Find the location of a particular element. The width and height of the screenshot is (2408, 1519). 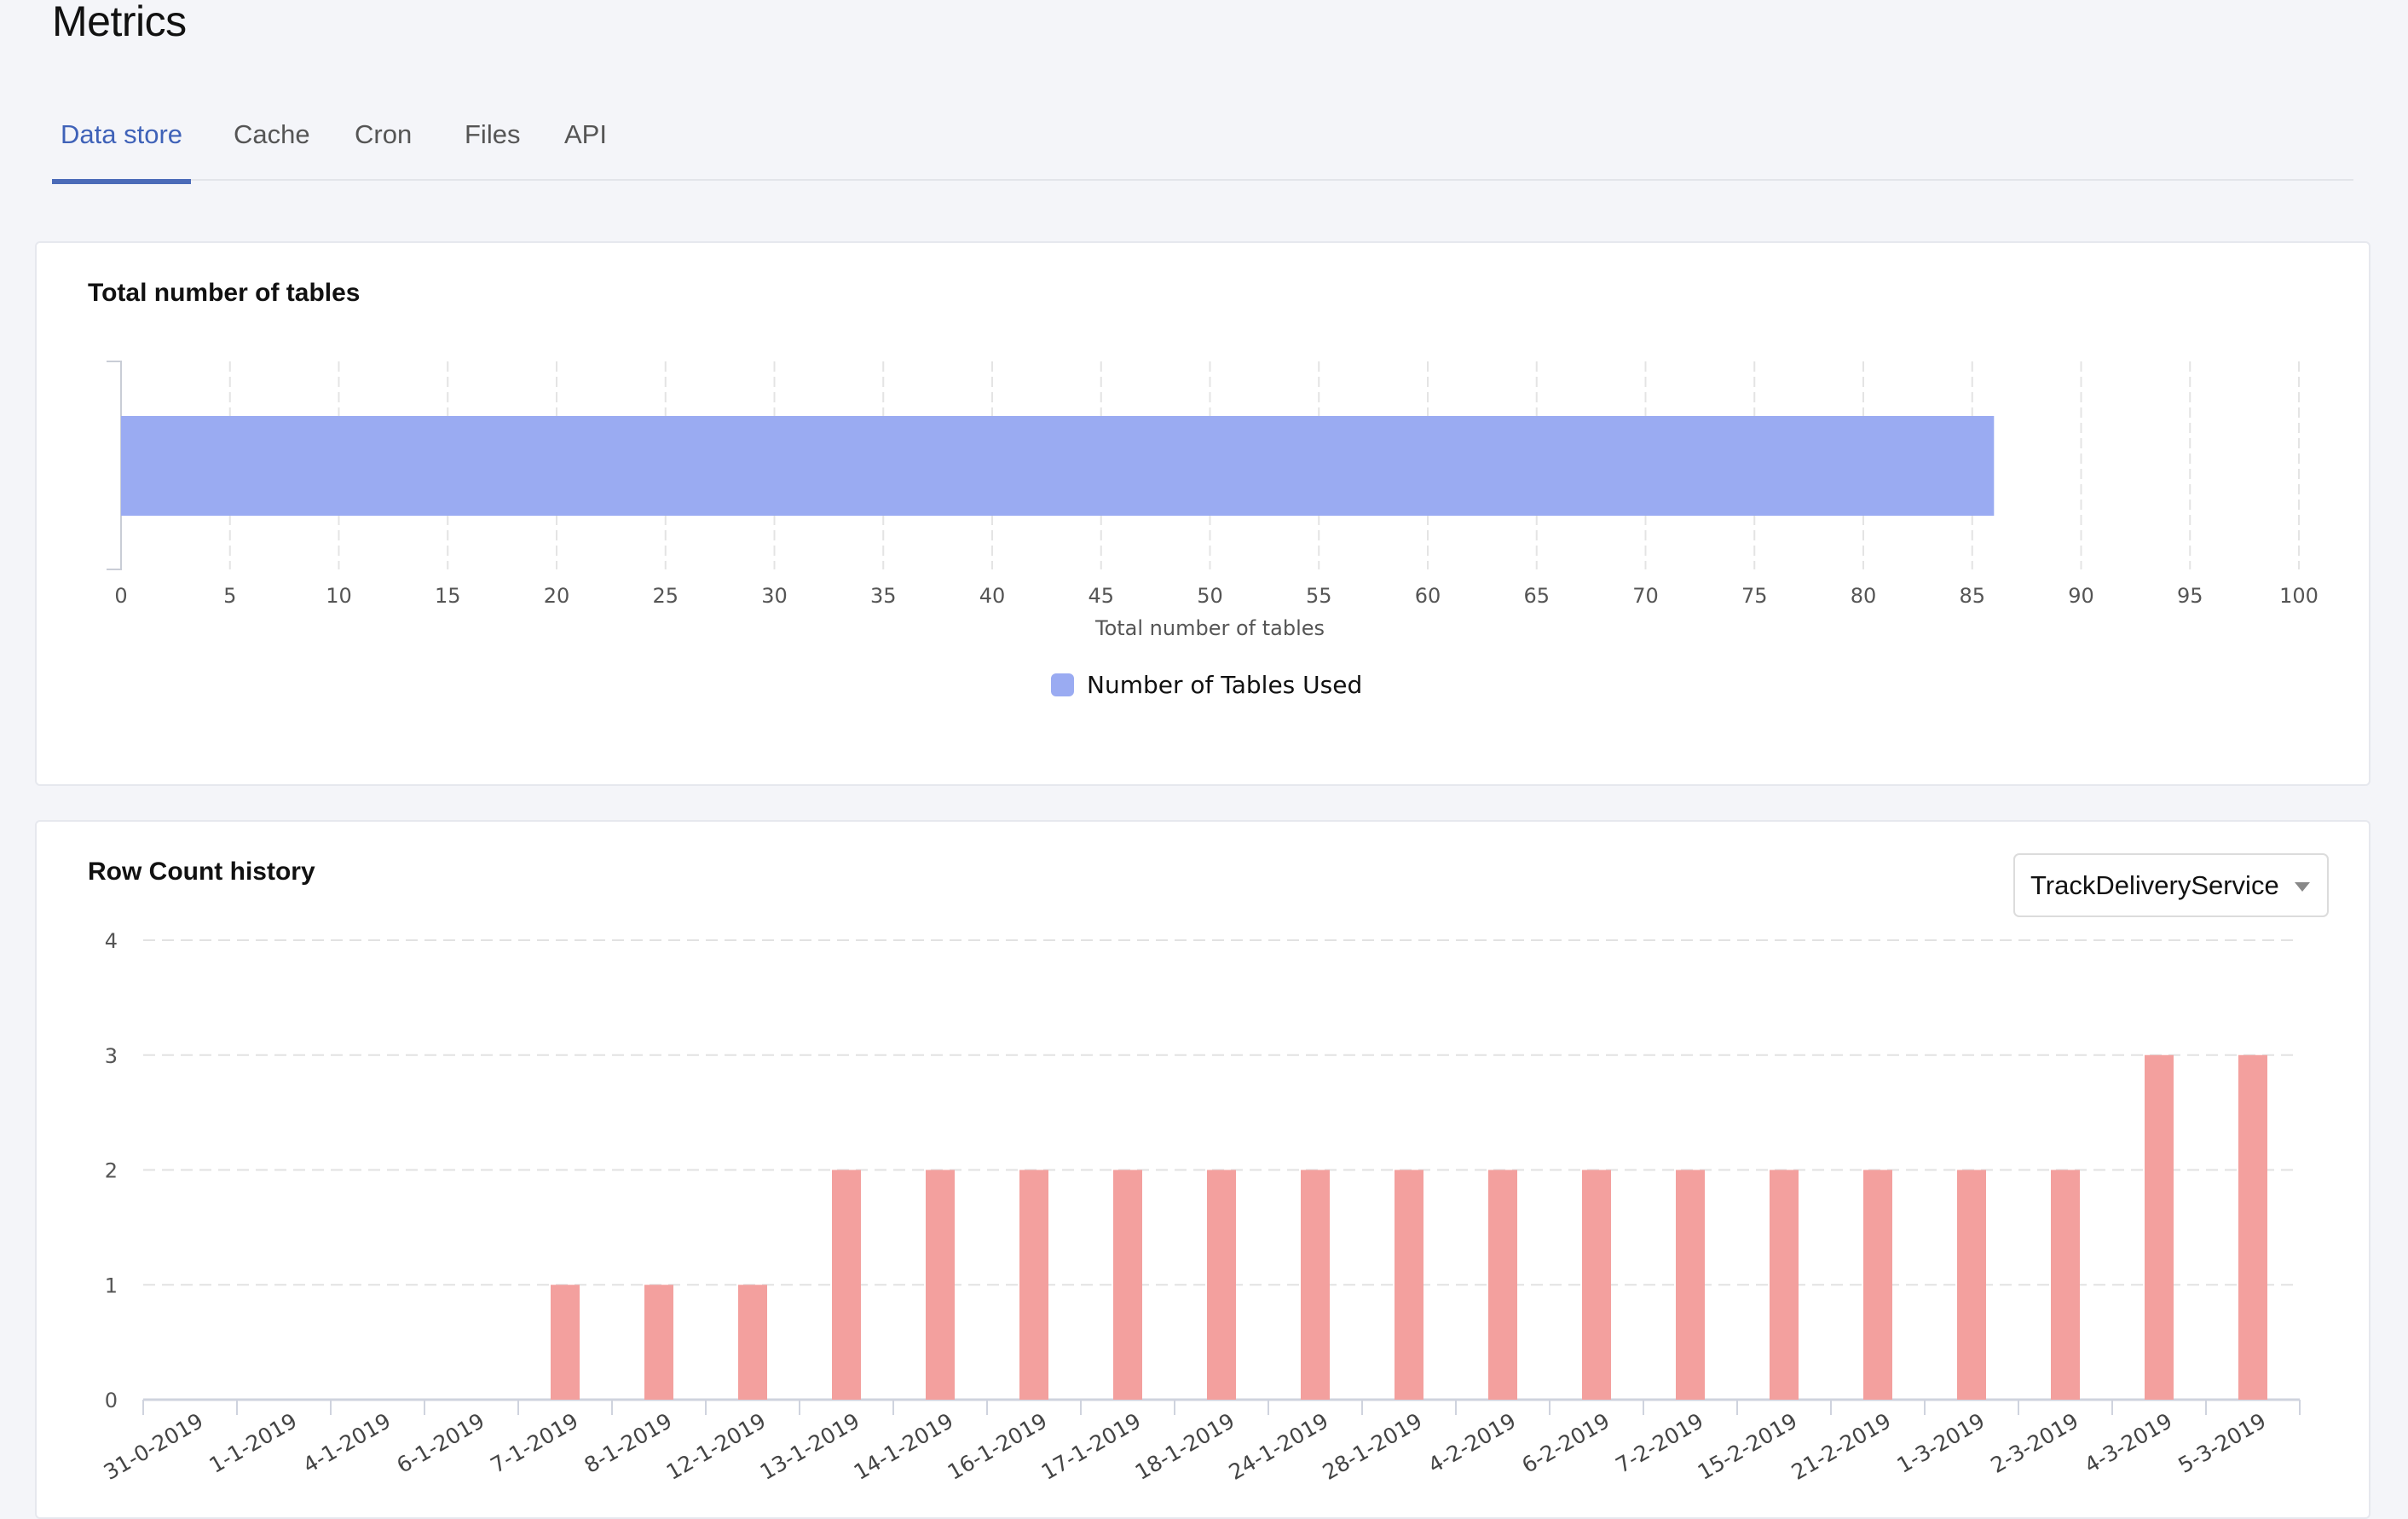

x-tick-label: 14-1-2019 is located at coordinates (904, 1446).